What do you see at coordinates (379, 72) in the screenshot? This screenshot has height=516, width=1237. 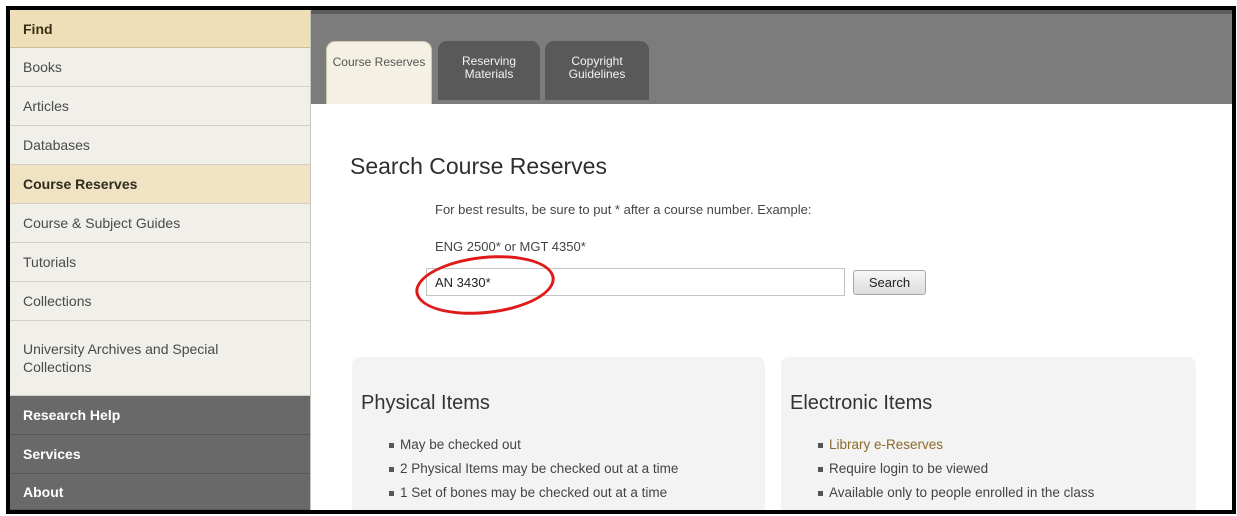 I see `tab-course-reserves: Course Reserves` at bounding box center [379, 72].